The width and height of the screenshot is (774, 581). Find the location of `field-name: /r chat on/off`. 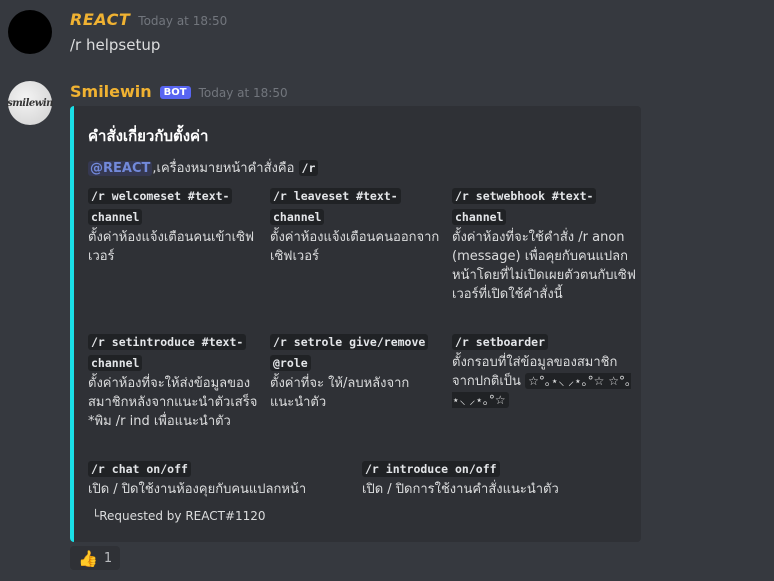

field-name: /r chat on/off is located at coordinates (139, 469).